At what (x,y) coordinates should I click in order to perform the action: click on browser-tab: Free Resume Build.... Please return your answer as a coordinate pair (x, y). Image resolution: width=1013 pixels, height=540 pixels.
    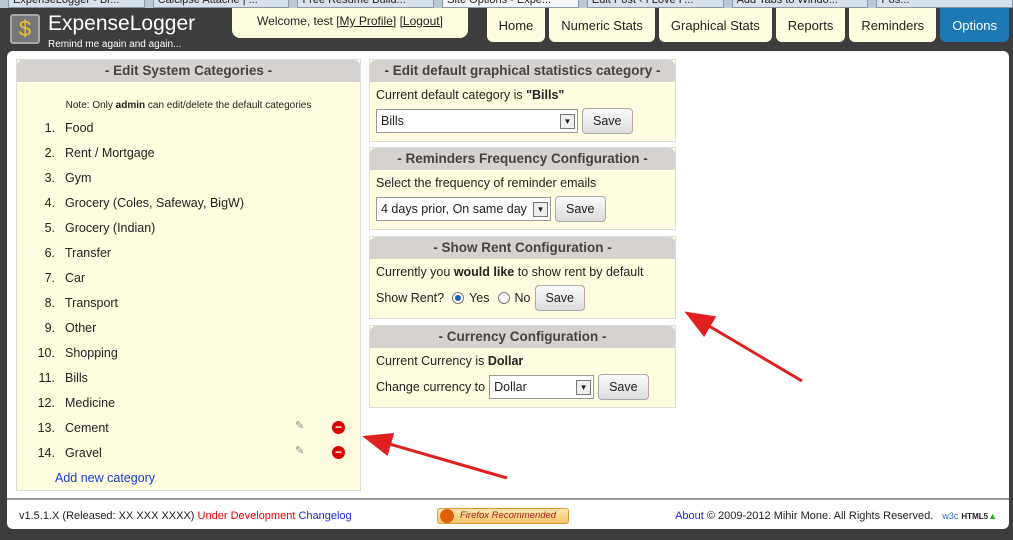
    Looking at the image, I should click on (366, 4).